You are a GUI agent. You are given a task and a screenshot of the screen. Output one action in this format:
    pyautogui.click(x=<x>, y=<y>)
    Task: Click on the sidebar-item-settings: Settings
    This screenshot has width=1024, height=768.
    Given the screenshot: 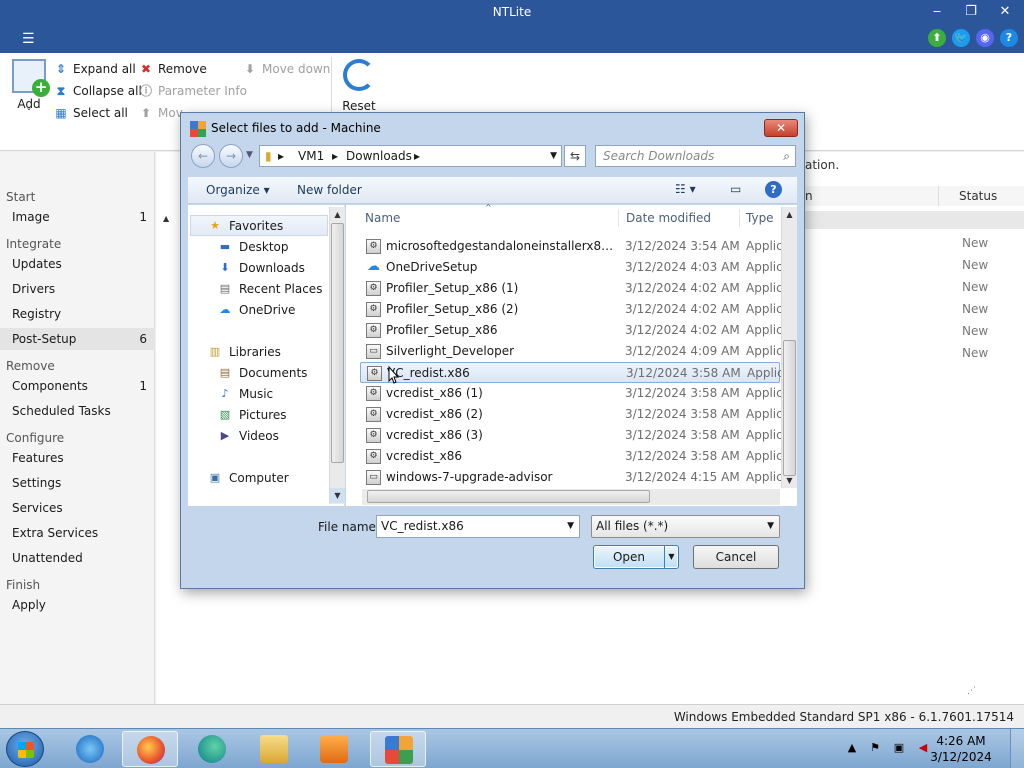 What is the action you would take?
    pyautogui.click(x=77, y=483)
    